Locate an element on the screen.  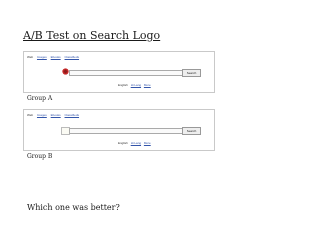
red-logo-icon is located at coordinates (65, 71).